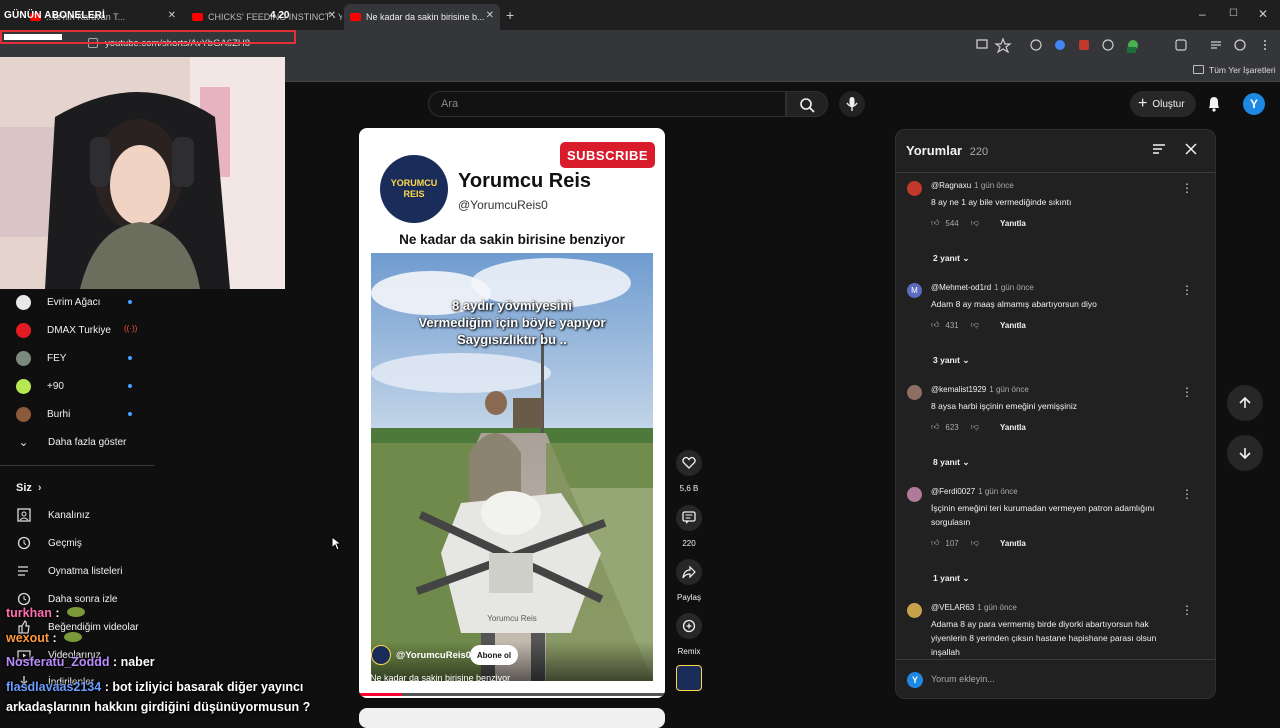 This screenshot has height=728, width=1280. I want to click on like-button, so click(689, 463).